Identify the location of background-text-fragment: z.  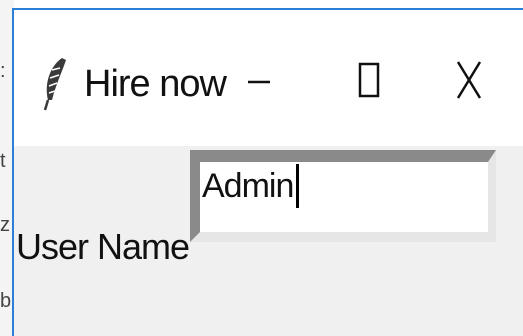
(5, 225).